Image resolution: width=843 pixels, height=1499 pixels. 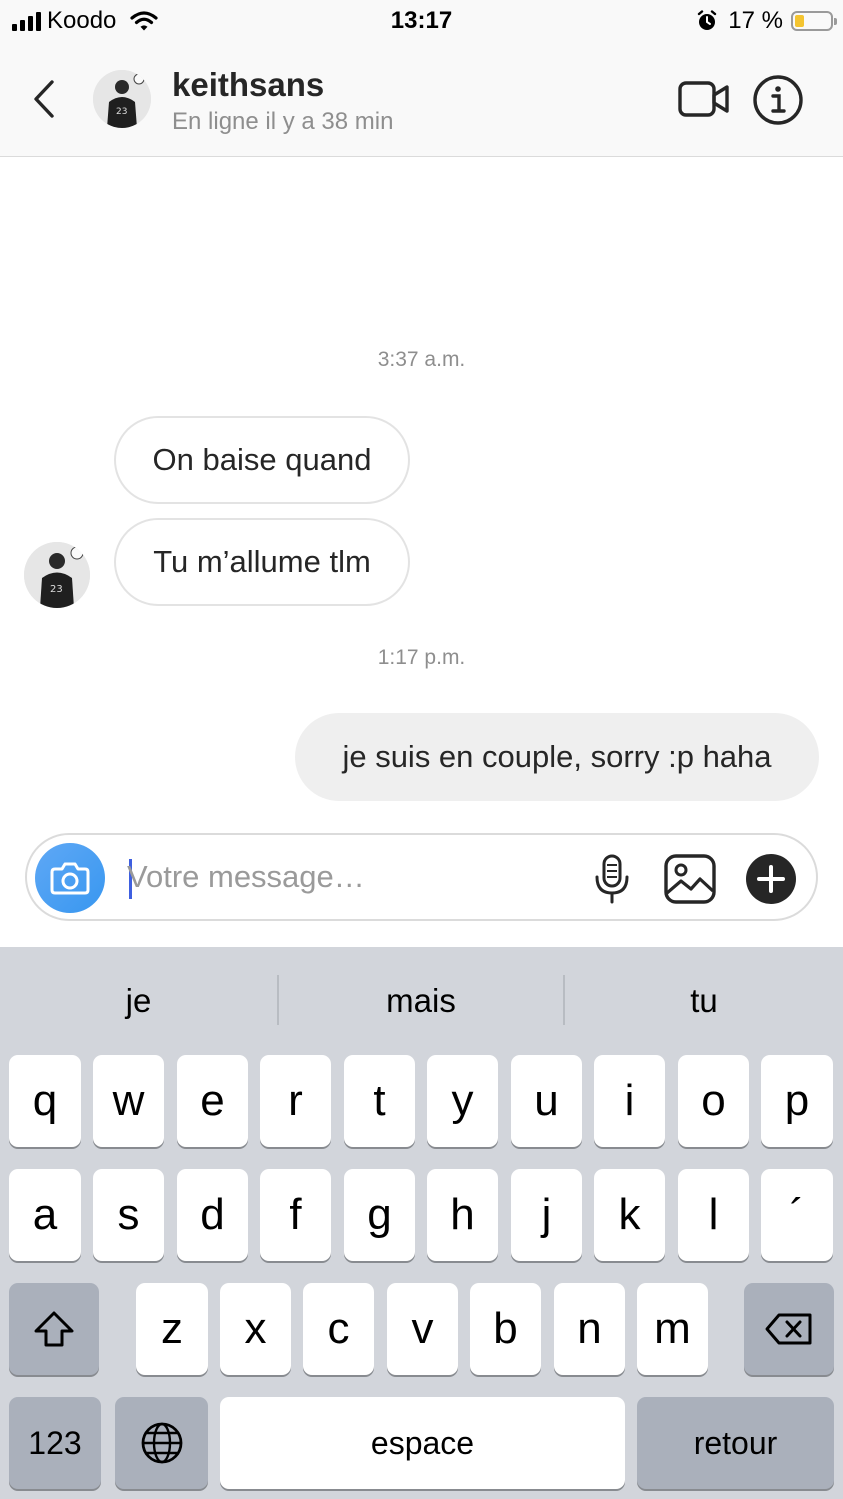 I want to click on key-m: m, so click(x=672, y=1329).